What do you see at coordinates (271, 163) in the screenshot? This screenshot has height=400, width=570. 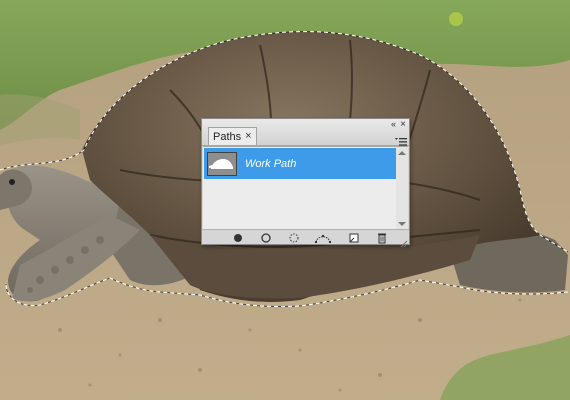 I see `path-label: Work Path` at bounding box center [271, 163].